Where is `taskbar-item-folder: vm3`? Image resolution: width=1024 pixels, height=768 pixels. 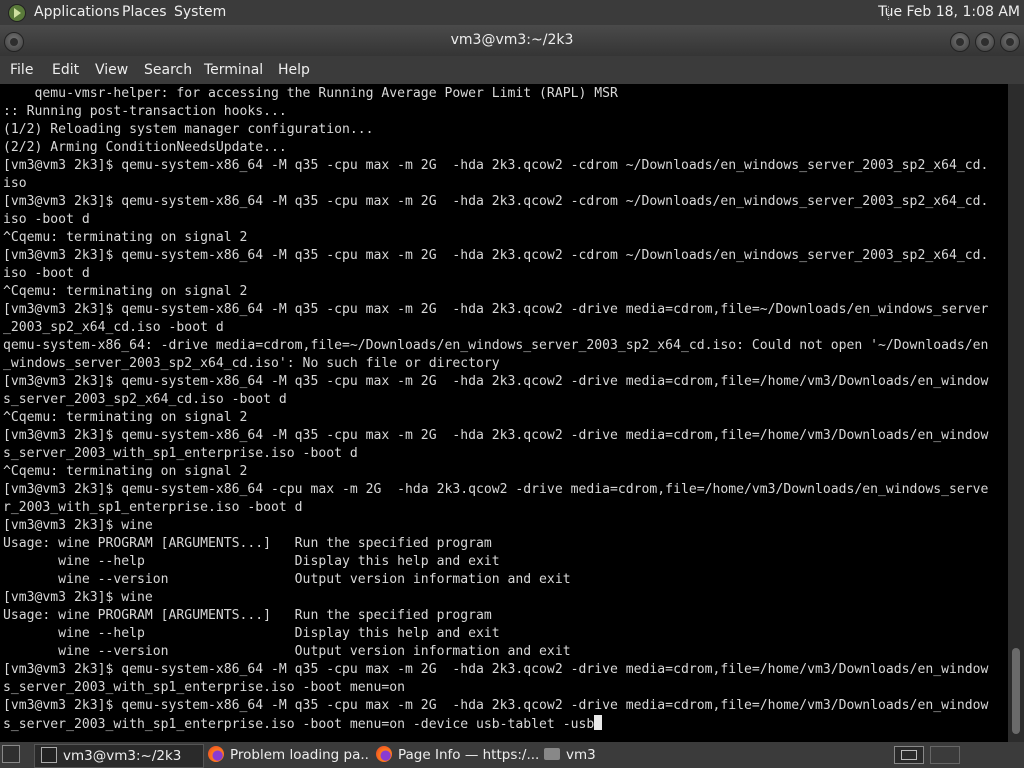 taskbar-item-folder: vm3 is located at coordinates (600, 755).